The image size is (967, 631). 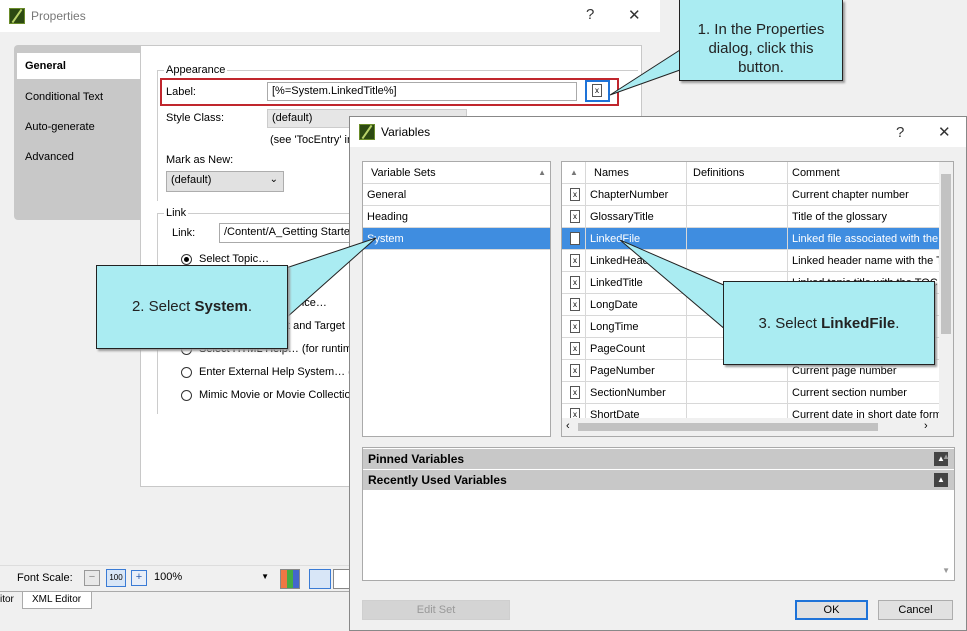 I want to click on callout-2-text: 2. Select System., so click(x=192, y=306).